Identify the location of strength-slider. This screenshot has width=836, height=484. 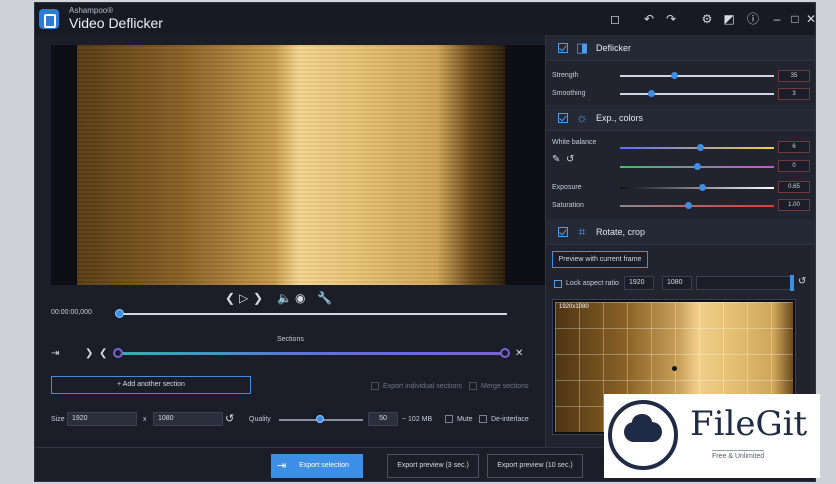
(697, 76).